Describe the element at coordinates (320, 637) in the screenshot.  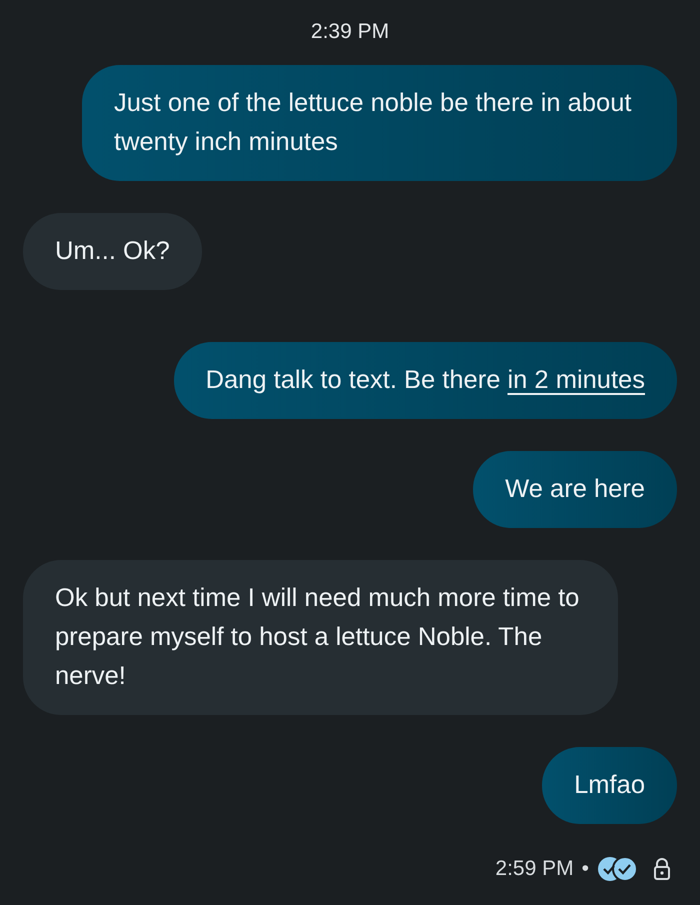
I see `received-message: Ok but next time I will need much more time to prepare myself to host a lettuce Noble. The nerve!` at that location.